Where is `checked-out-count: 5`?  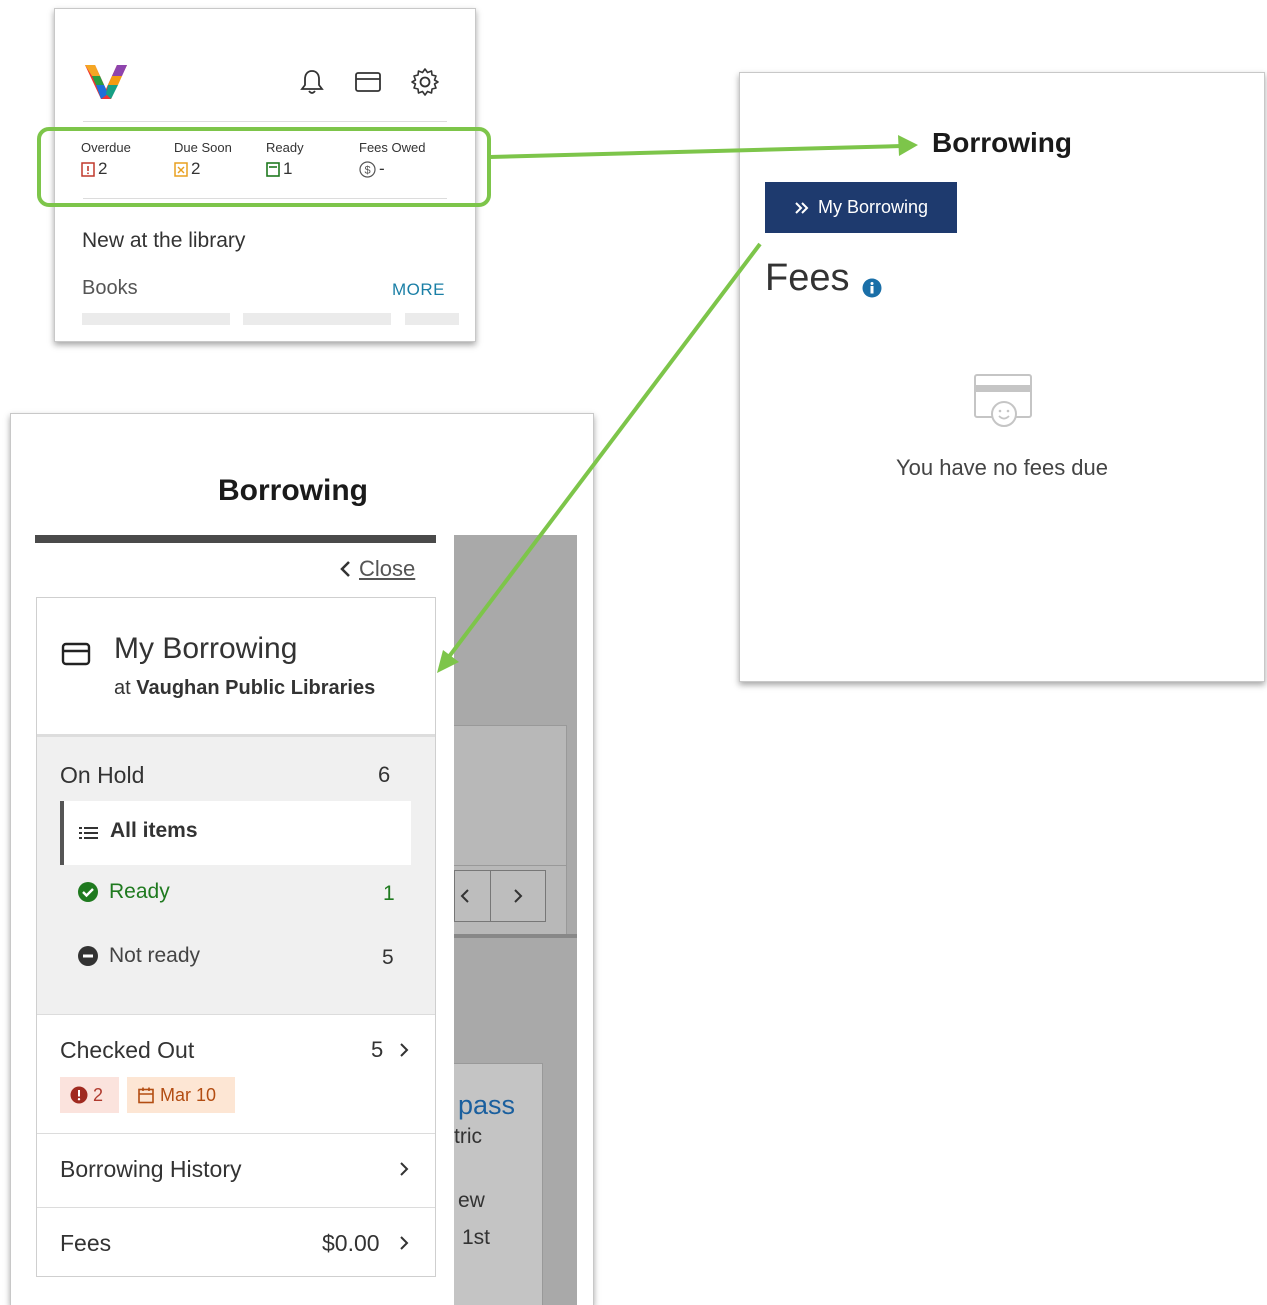 checked-out-count: 5 is located at coordinates (377, 1049).